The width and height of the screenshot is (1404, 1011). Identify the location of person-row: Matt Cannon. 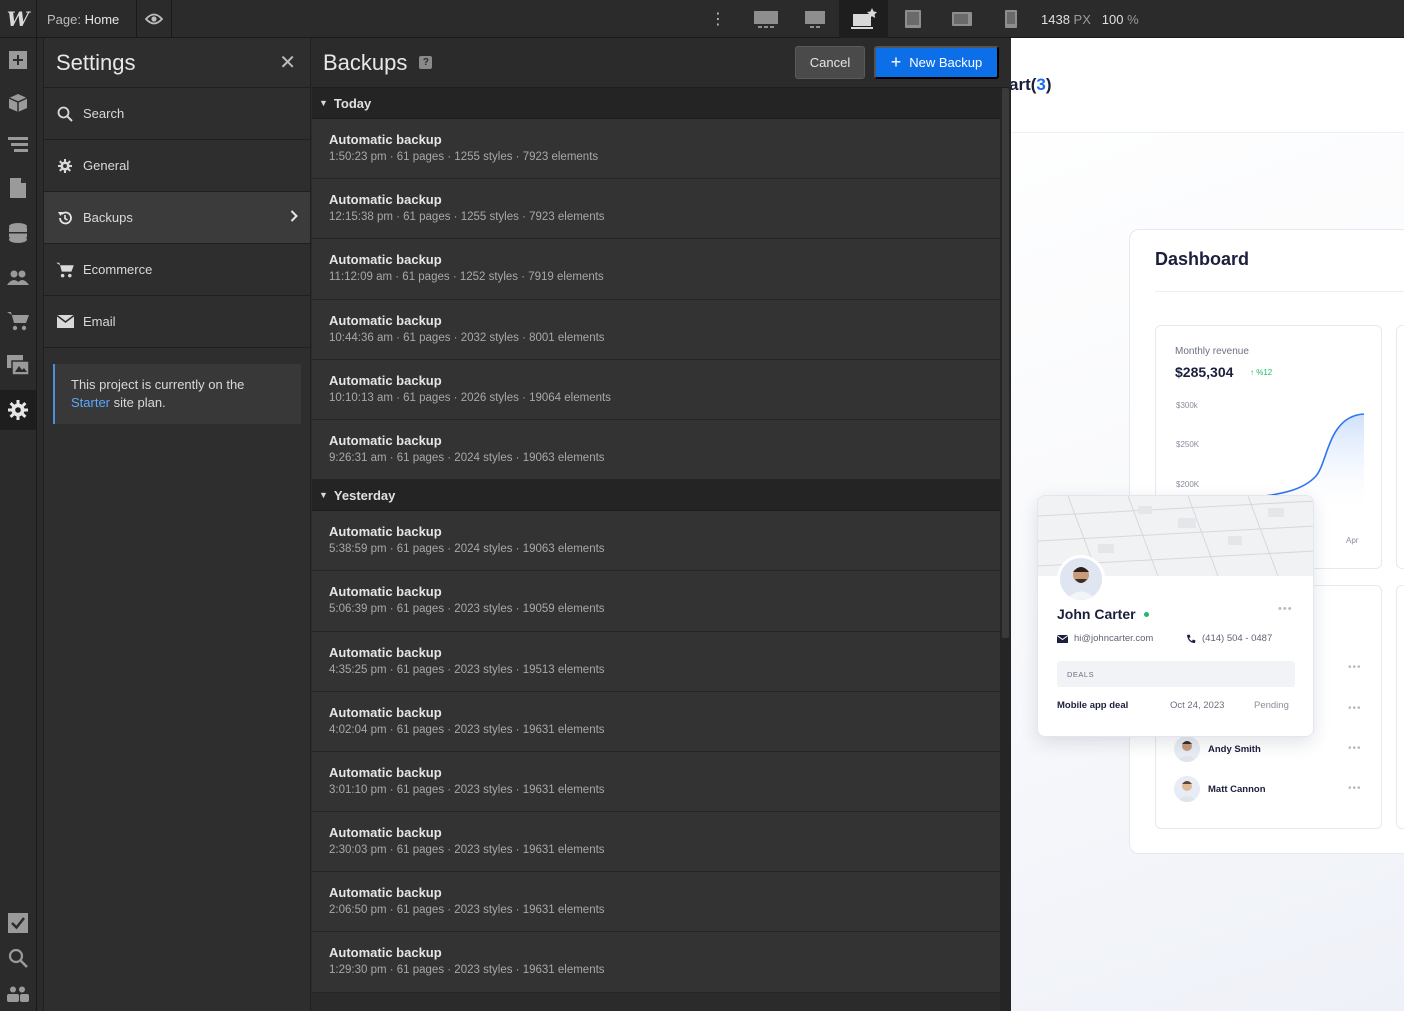
(1220, 789).